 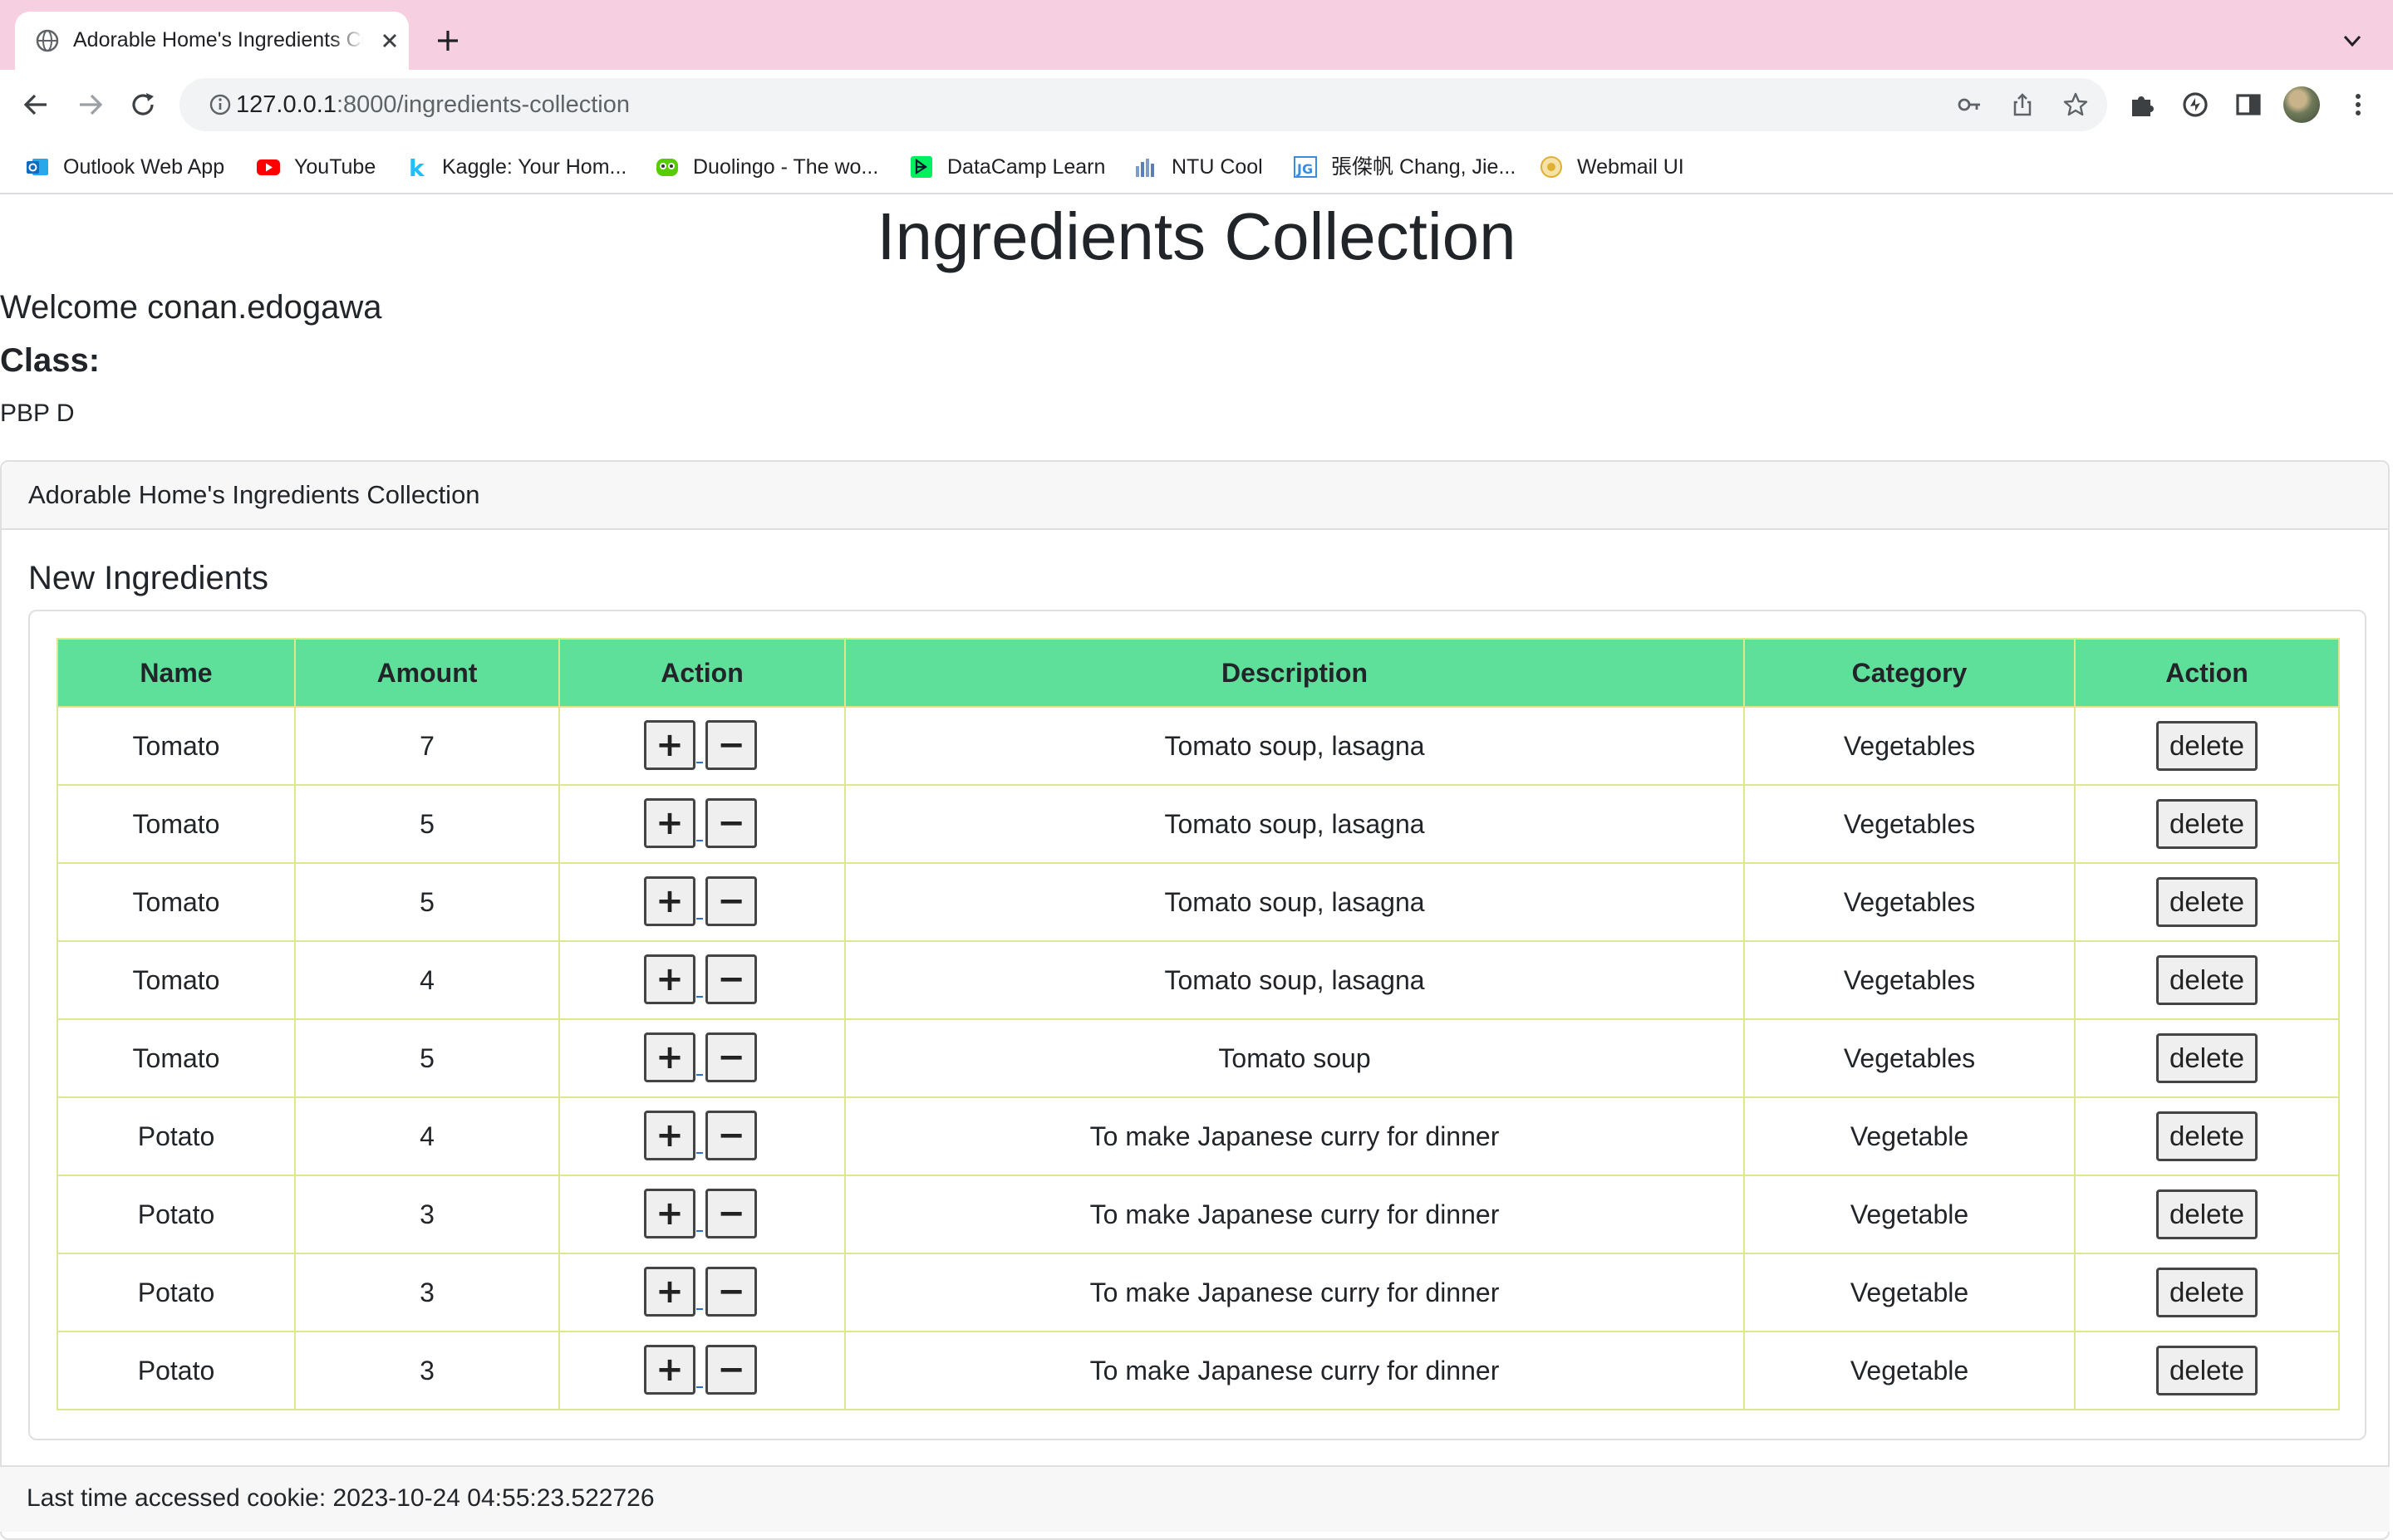 I want to click on site-info-icon, so click(x=220, y=104).